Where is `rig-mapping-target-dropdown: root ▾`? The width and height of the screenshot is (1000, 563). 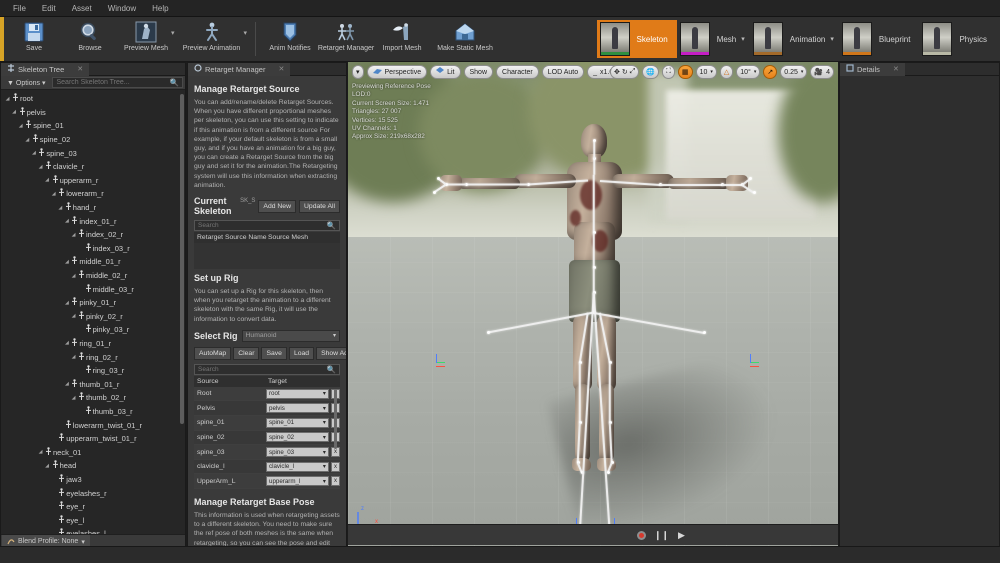 rig-mapping-target-dropdown: root ▾ is located at coordinates (297, 393).